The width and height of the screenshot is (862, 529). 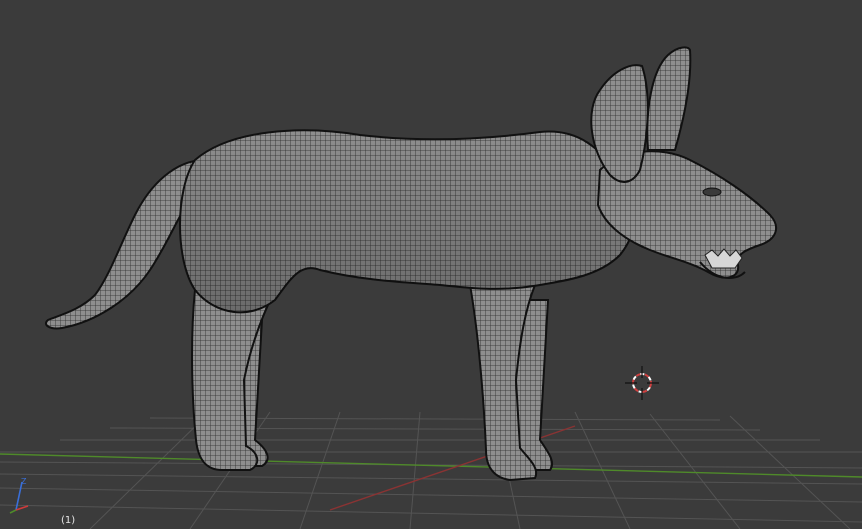 I want to click on dog-ear-right, so click(x=669, y=98).